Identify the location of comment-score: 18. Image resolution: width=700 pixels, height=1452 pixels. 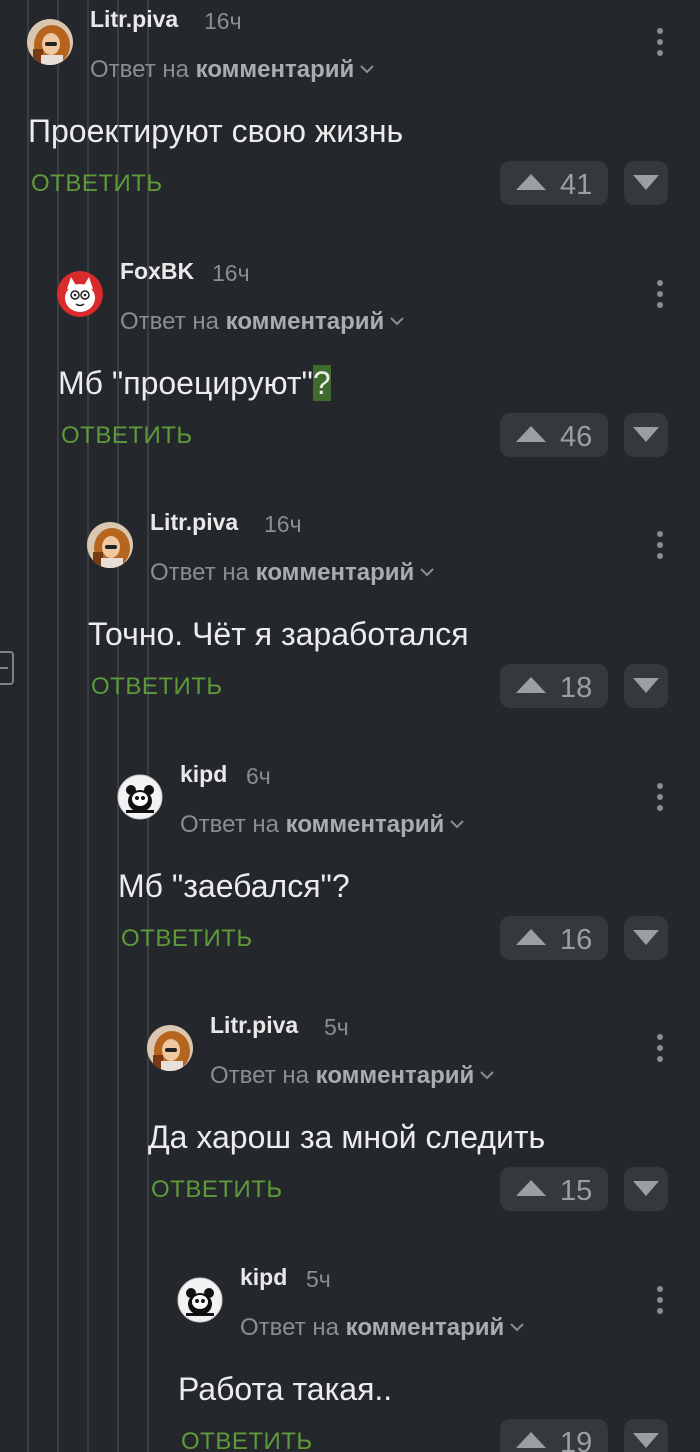
(576, 688).